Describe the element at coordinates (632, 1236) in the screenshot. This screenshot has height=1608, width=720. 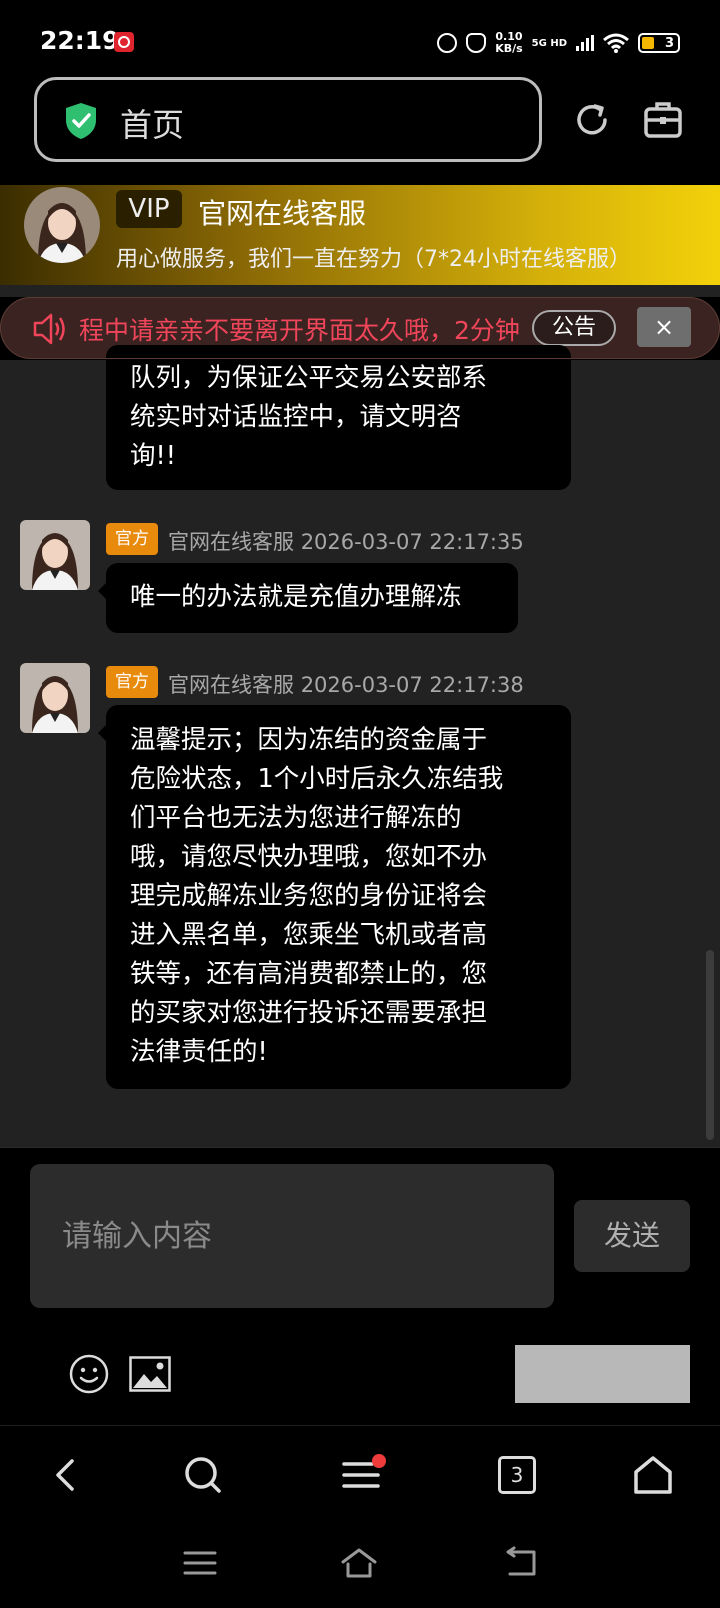
I see `send-button: 发送` at that location.